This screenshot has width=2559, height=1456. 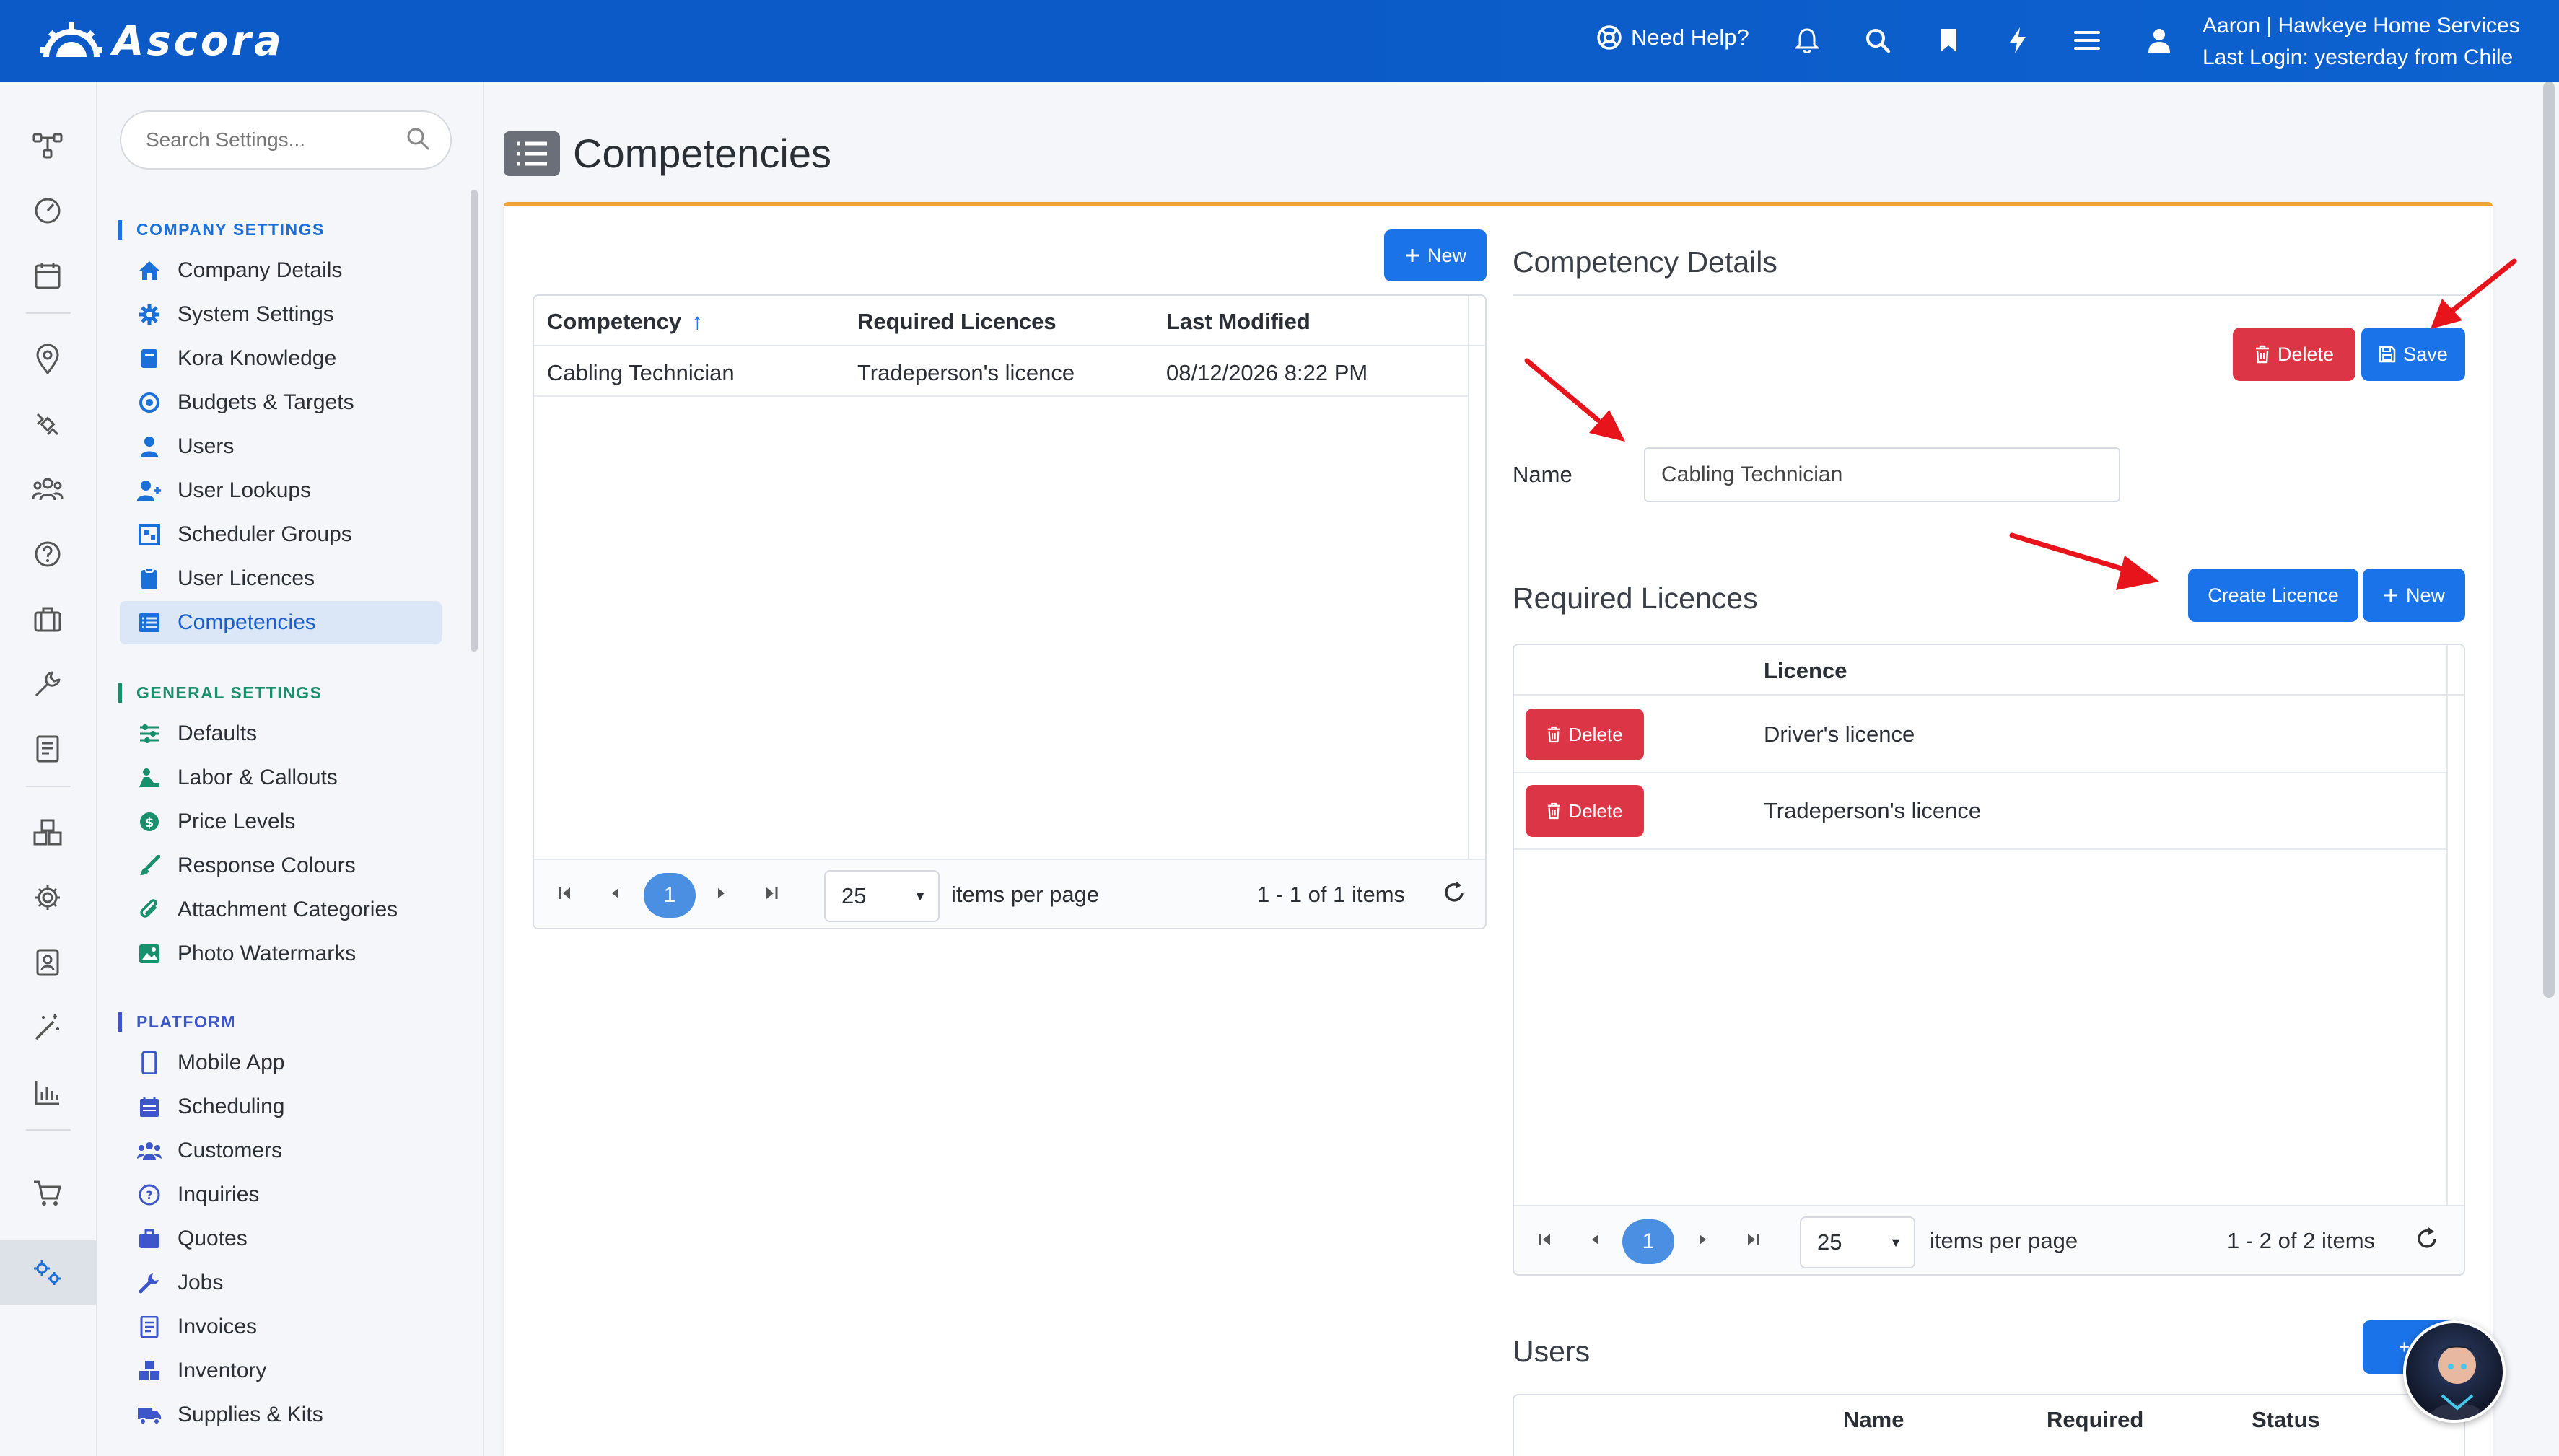 What do you see at coordinates (48, 276) in the screenshot?
I see `calendar-icon` at bounding box center [48, 276].